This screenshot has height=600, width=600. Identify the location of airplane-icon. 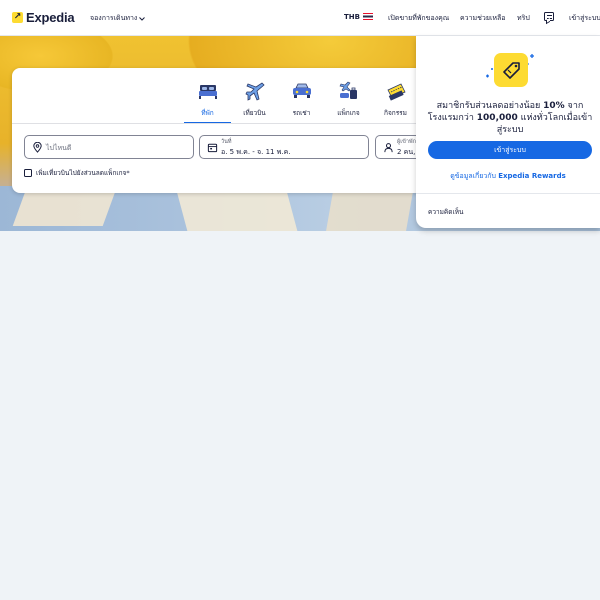
(255, 91).